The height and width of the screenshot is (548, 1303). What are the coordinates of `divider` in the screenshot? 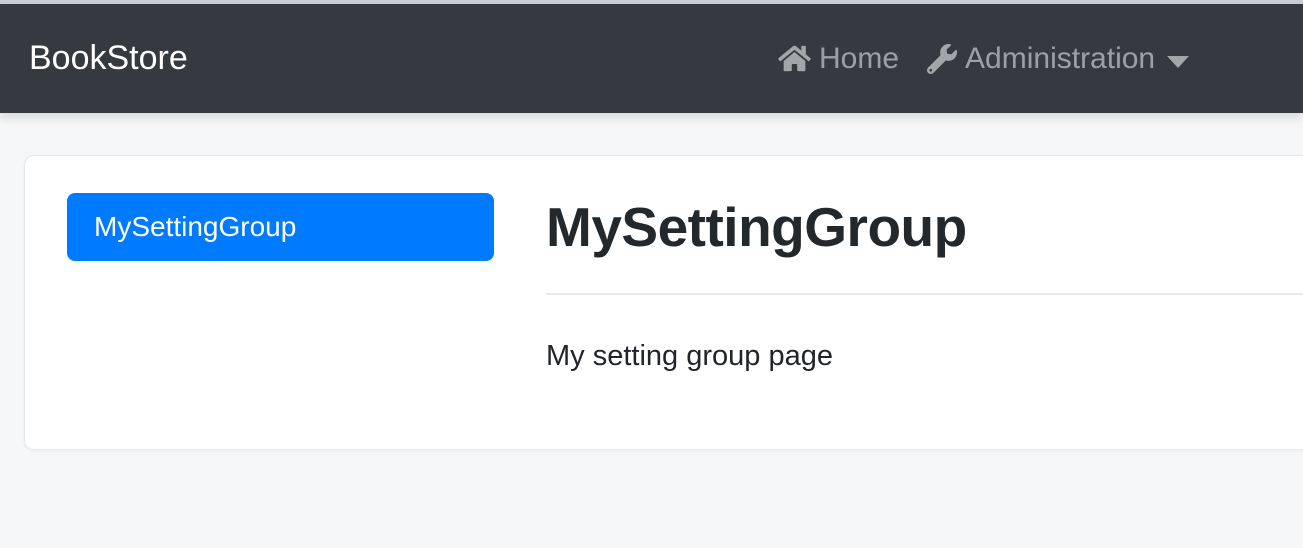 It's located at (924, 294).